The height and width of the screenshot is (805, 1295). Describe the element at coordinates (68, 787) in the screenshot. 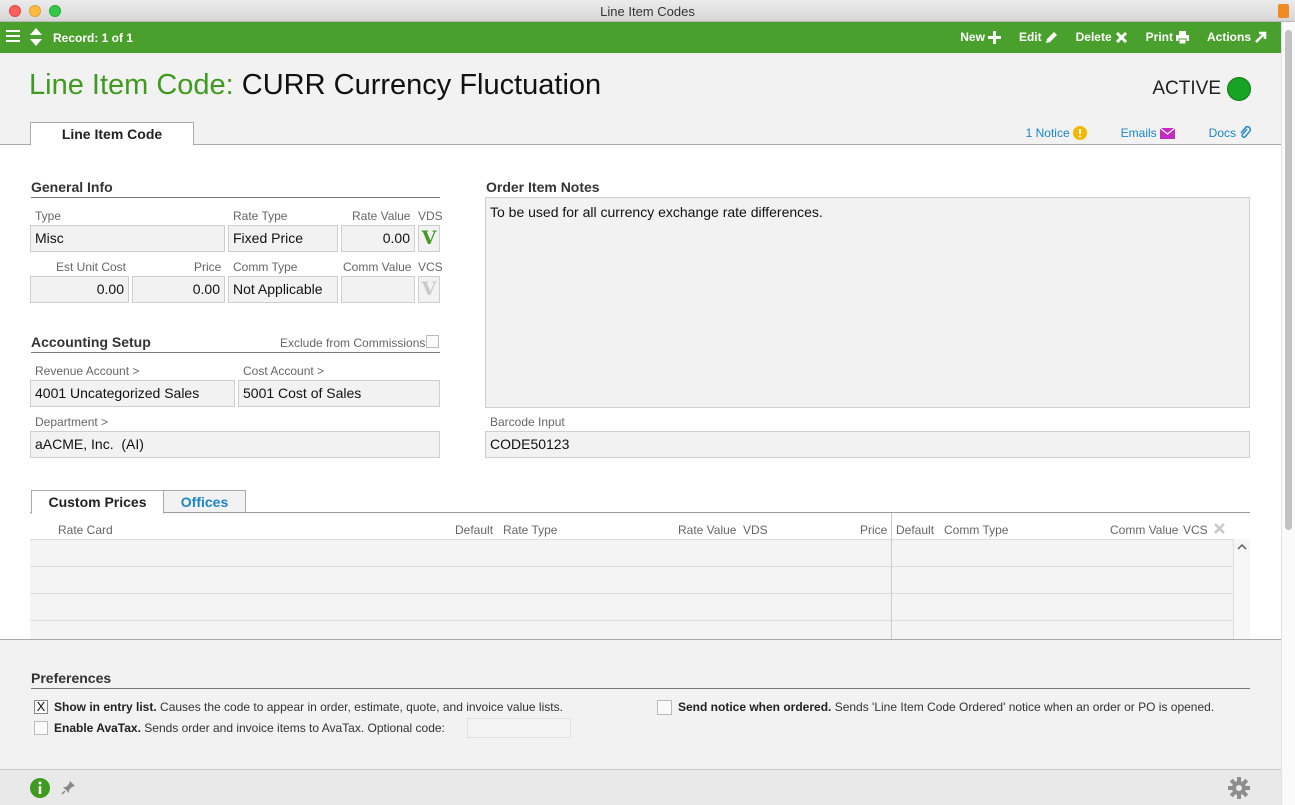

I see `pin-icon` at that location.